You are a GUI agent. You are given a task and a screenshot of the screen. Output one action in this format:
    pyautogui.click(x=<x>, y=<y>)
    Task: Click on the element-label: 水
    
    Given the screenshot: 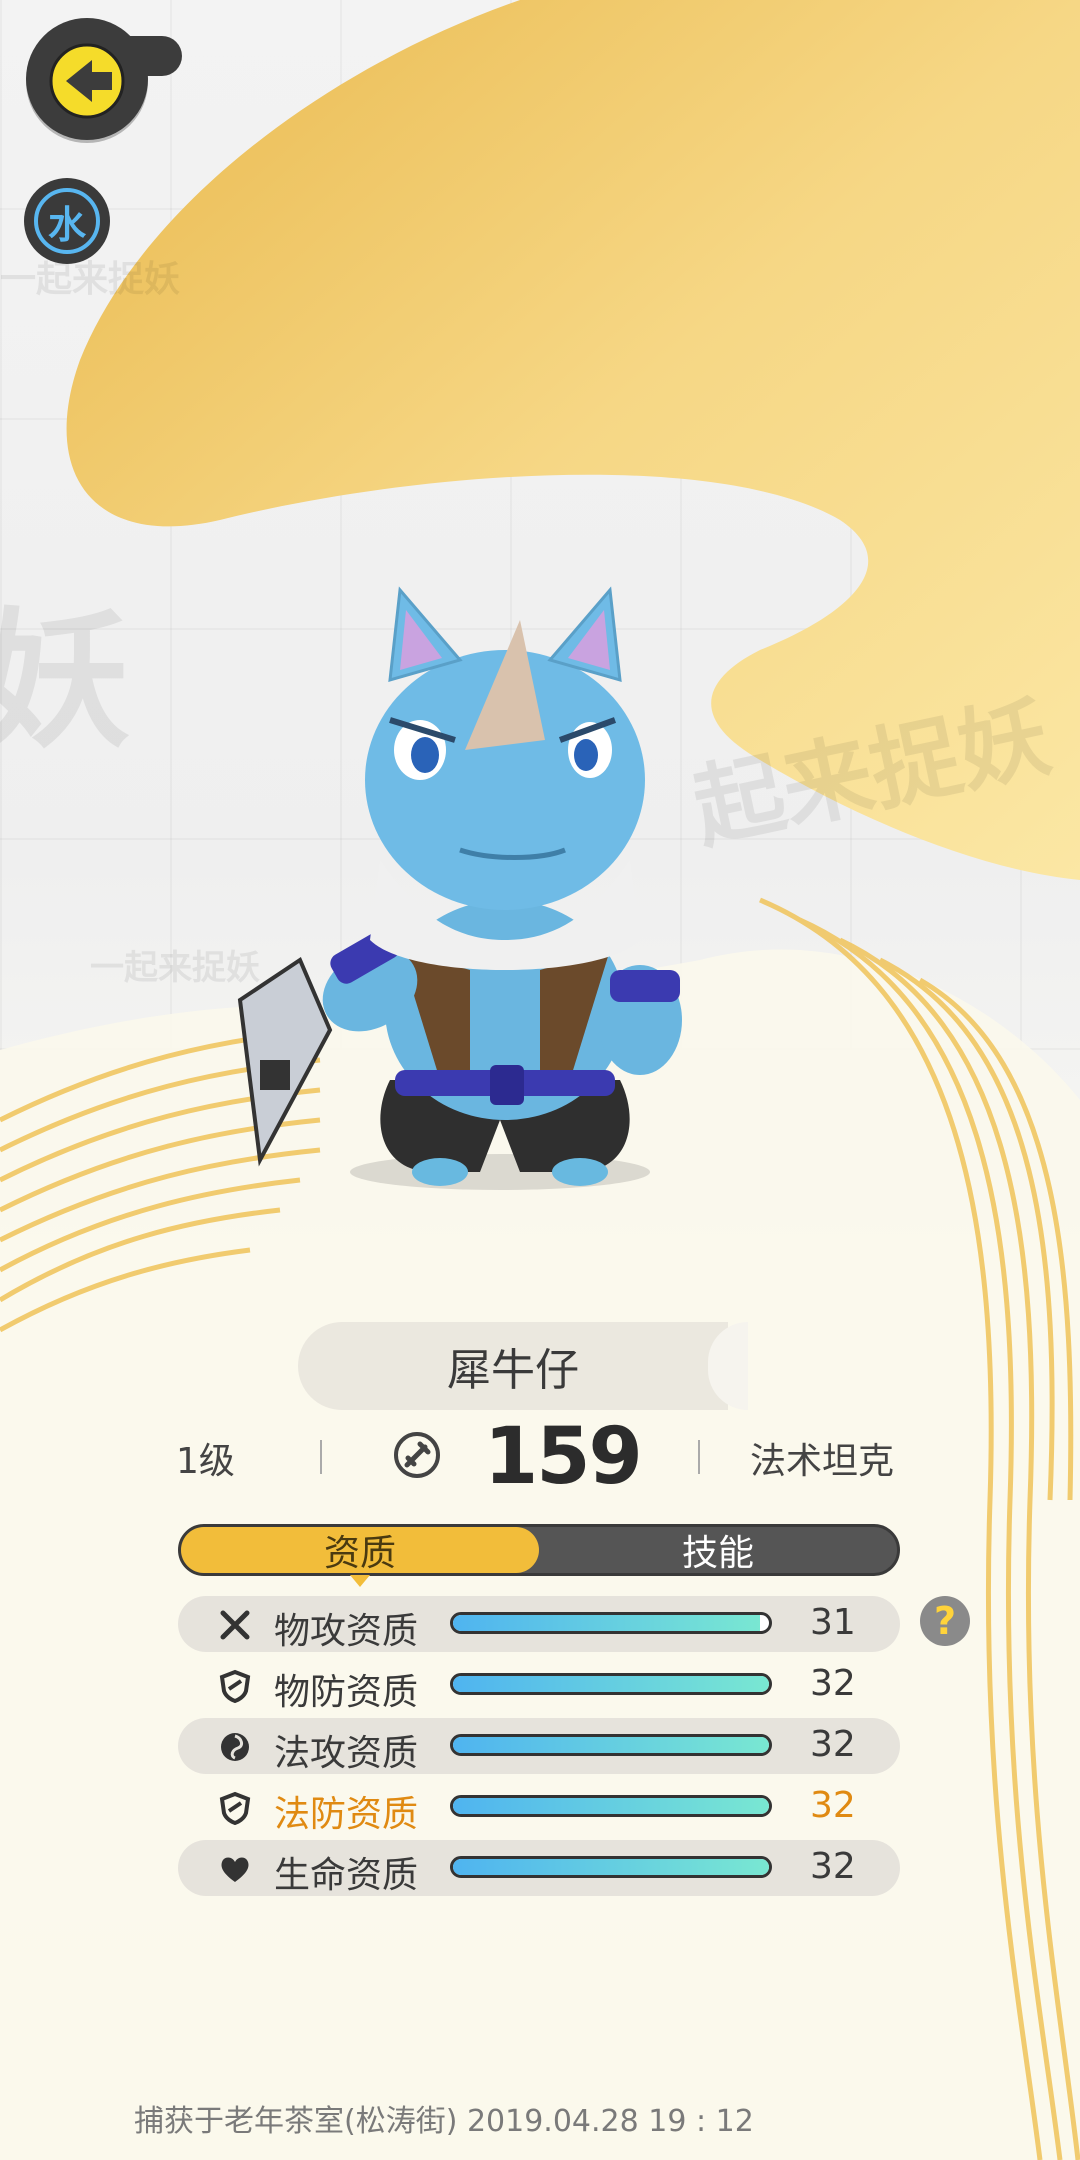 What is the action you would take?
    pyautogui.click(x=67, y=221)
    